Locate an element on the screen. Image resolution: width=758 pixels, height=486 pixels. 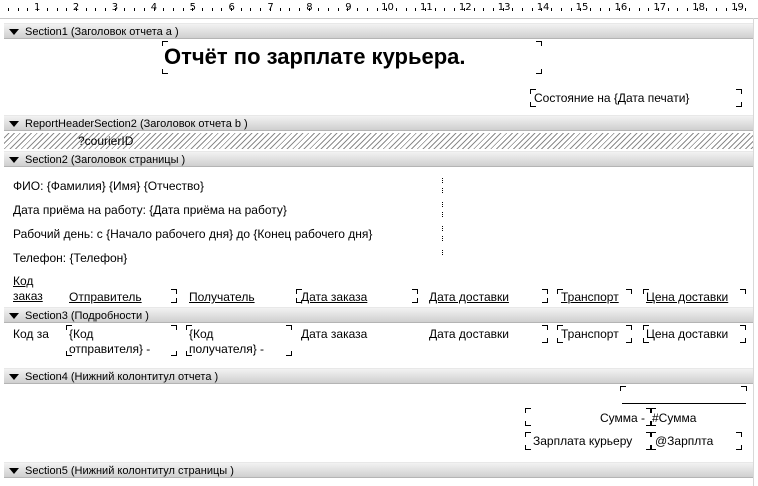
column-header-order-code-line2: заказ is located at coordinates (28, 296).